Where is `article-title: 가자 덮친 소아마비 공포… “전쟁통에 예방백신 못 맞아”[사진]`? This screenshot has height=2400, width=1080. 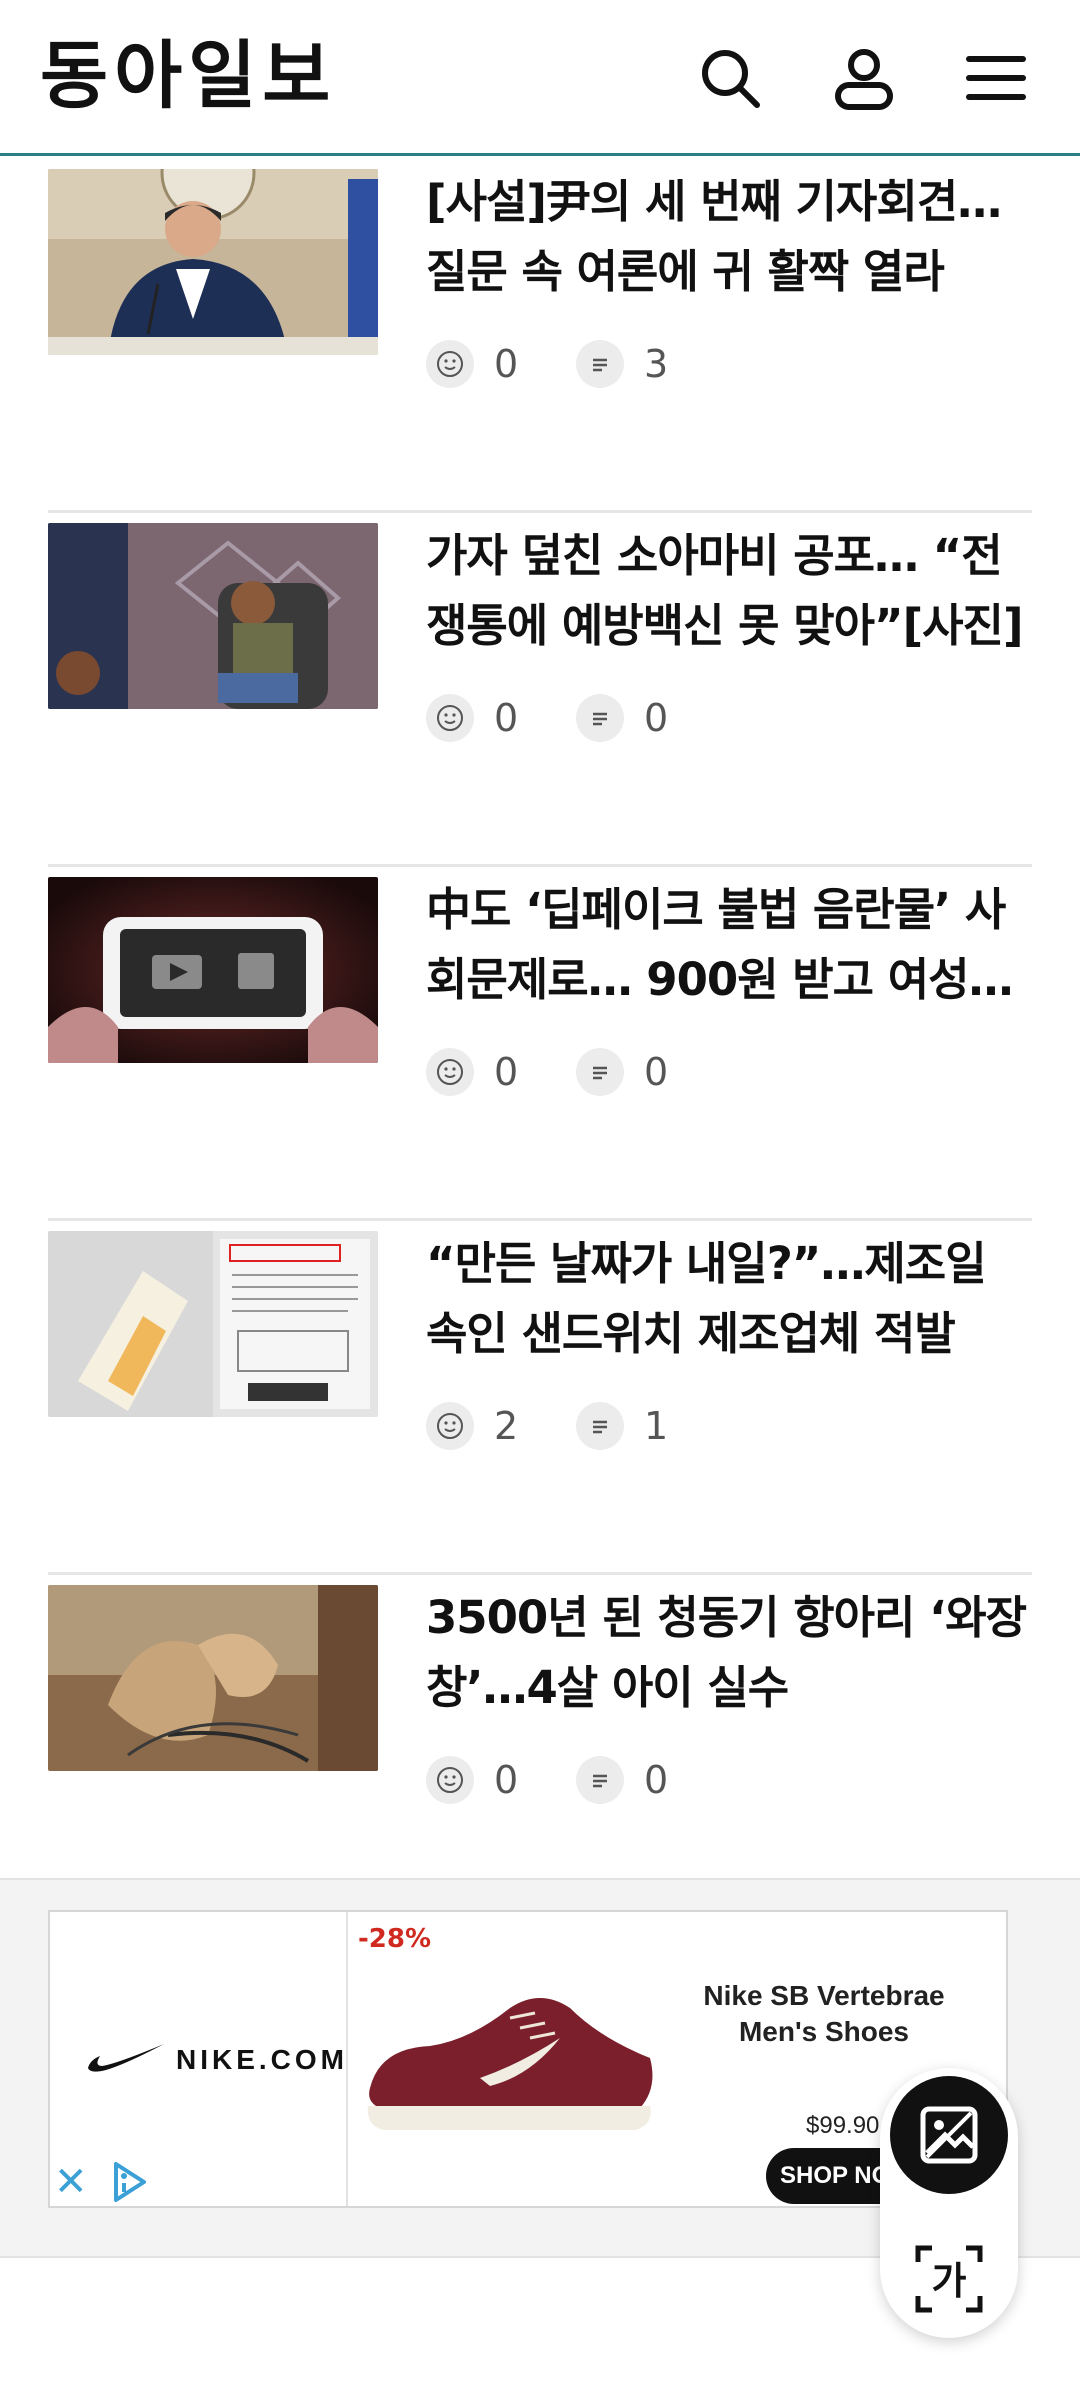 article-title: 가자 덮친 소아마비 공포… “전쟁통에 예방백신 못 맞아”[사진] is located at coordinates (729, 591).